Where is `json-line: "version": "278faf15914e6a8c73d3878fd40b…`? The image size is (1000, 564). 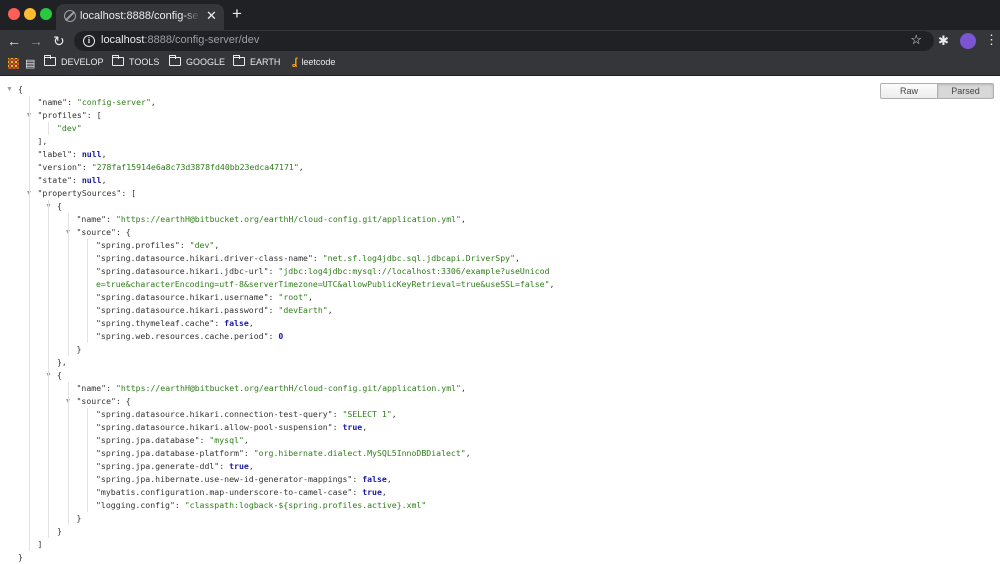 json-line: "version": "278faf15914e6a8c73d3878fd40b… is located at coordinates (171, 167).